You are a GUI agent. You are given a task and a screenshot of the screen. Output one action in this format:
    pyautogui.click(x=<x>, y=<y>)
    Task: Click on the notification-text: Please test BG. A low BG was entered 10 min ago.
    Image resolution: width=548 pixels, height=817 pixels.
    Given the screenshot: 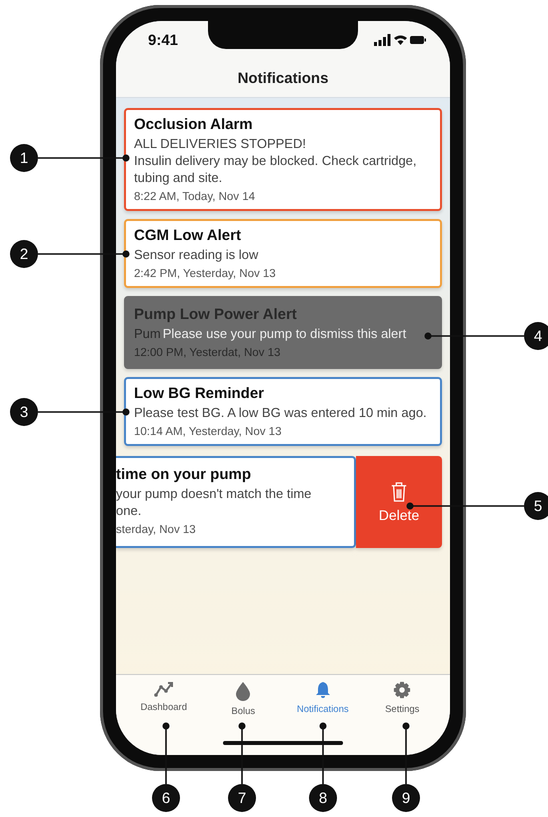 What is the action you would take?
    pyautogui.click(x=281, y=412)
    